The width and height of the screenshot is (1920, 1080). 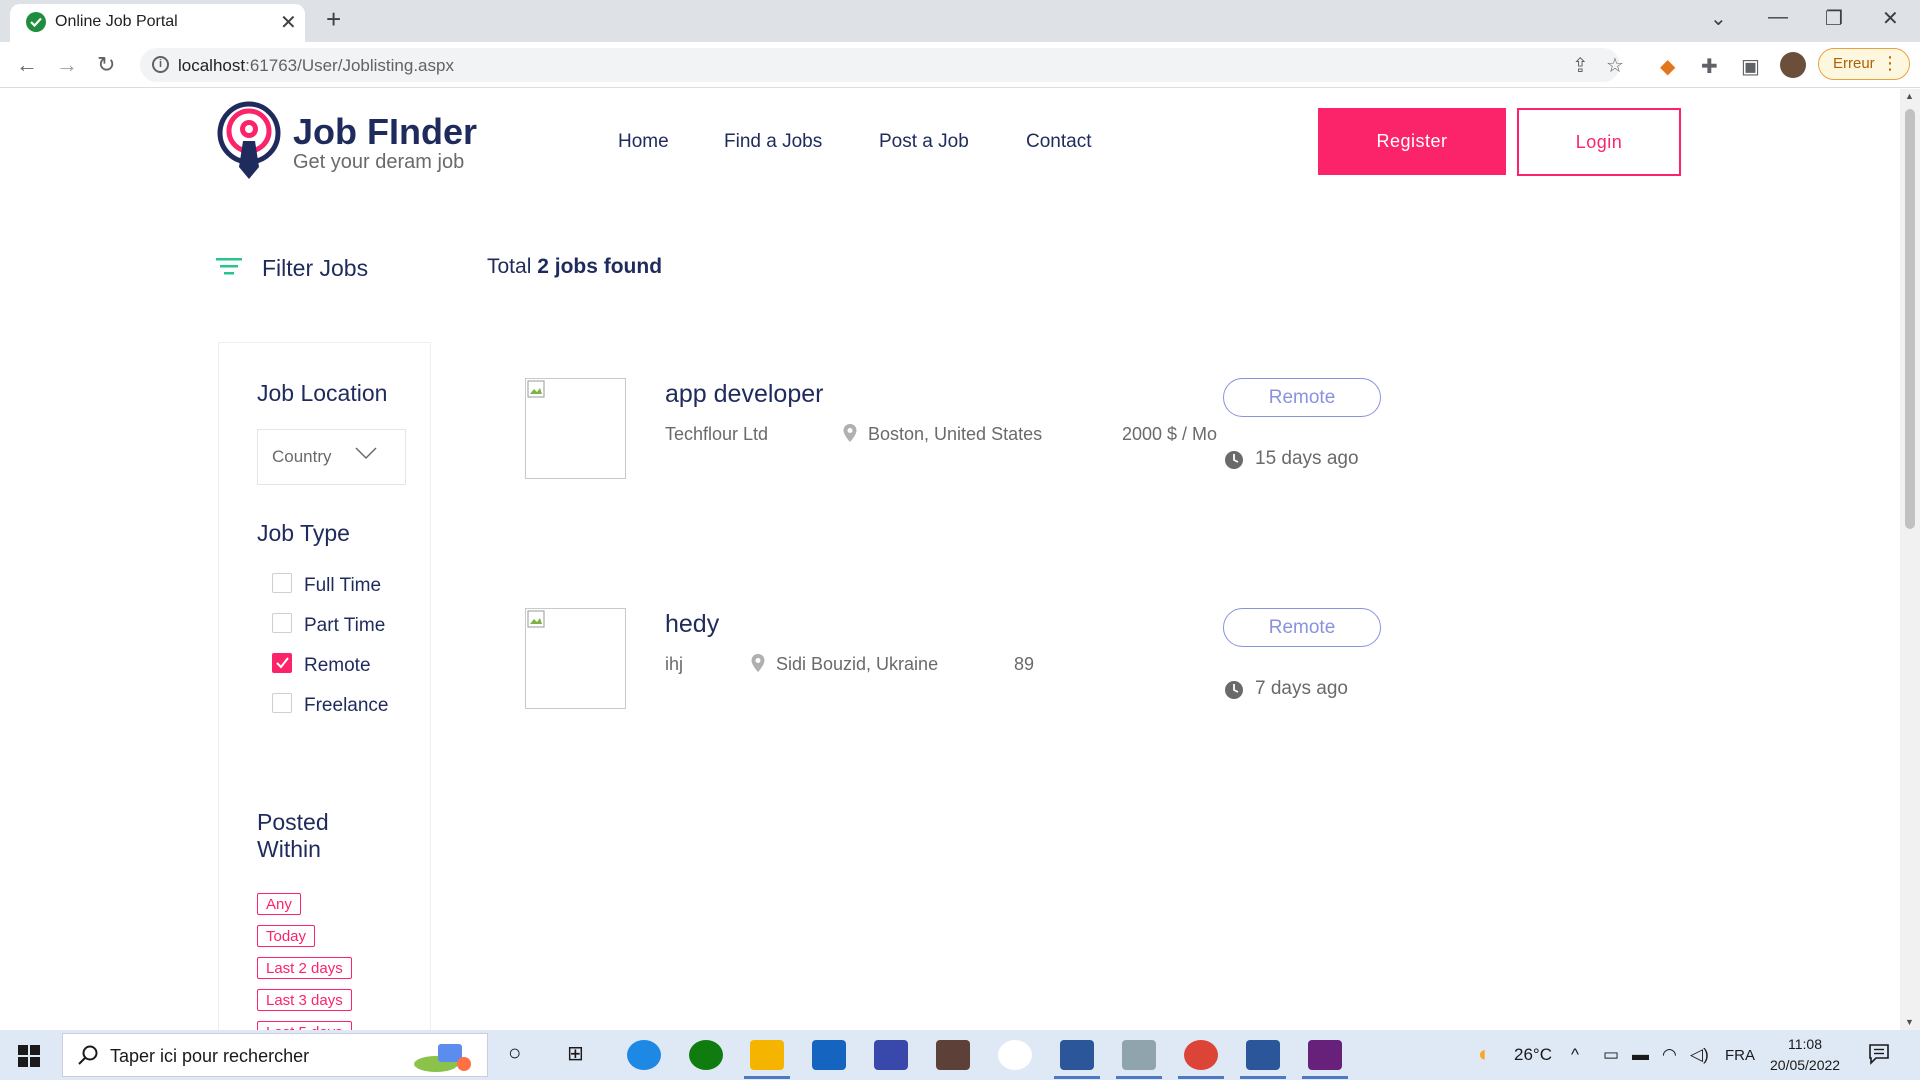 I want to click on share-icon: ⇪, so click(x=1580, y=65).